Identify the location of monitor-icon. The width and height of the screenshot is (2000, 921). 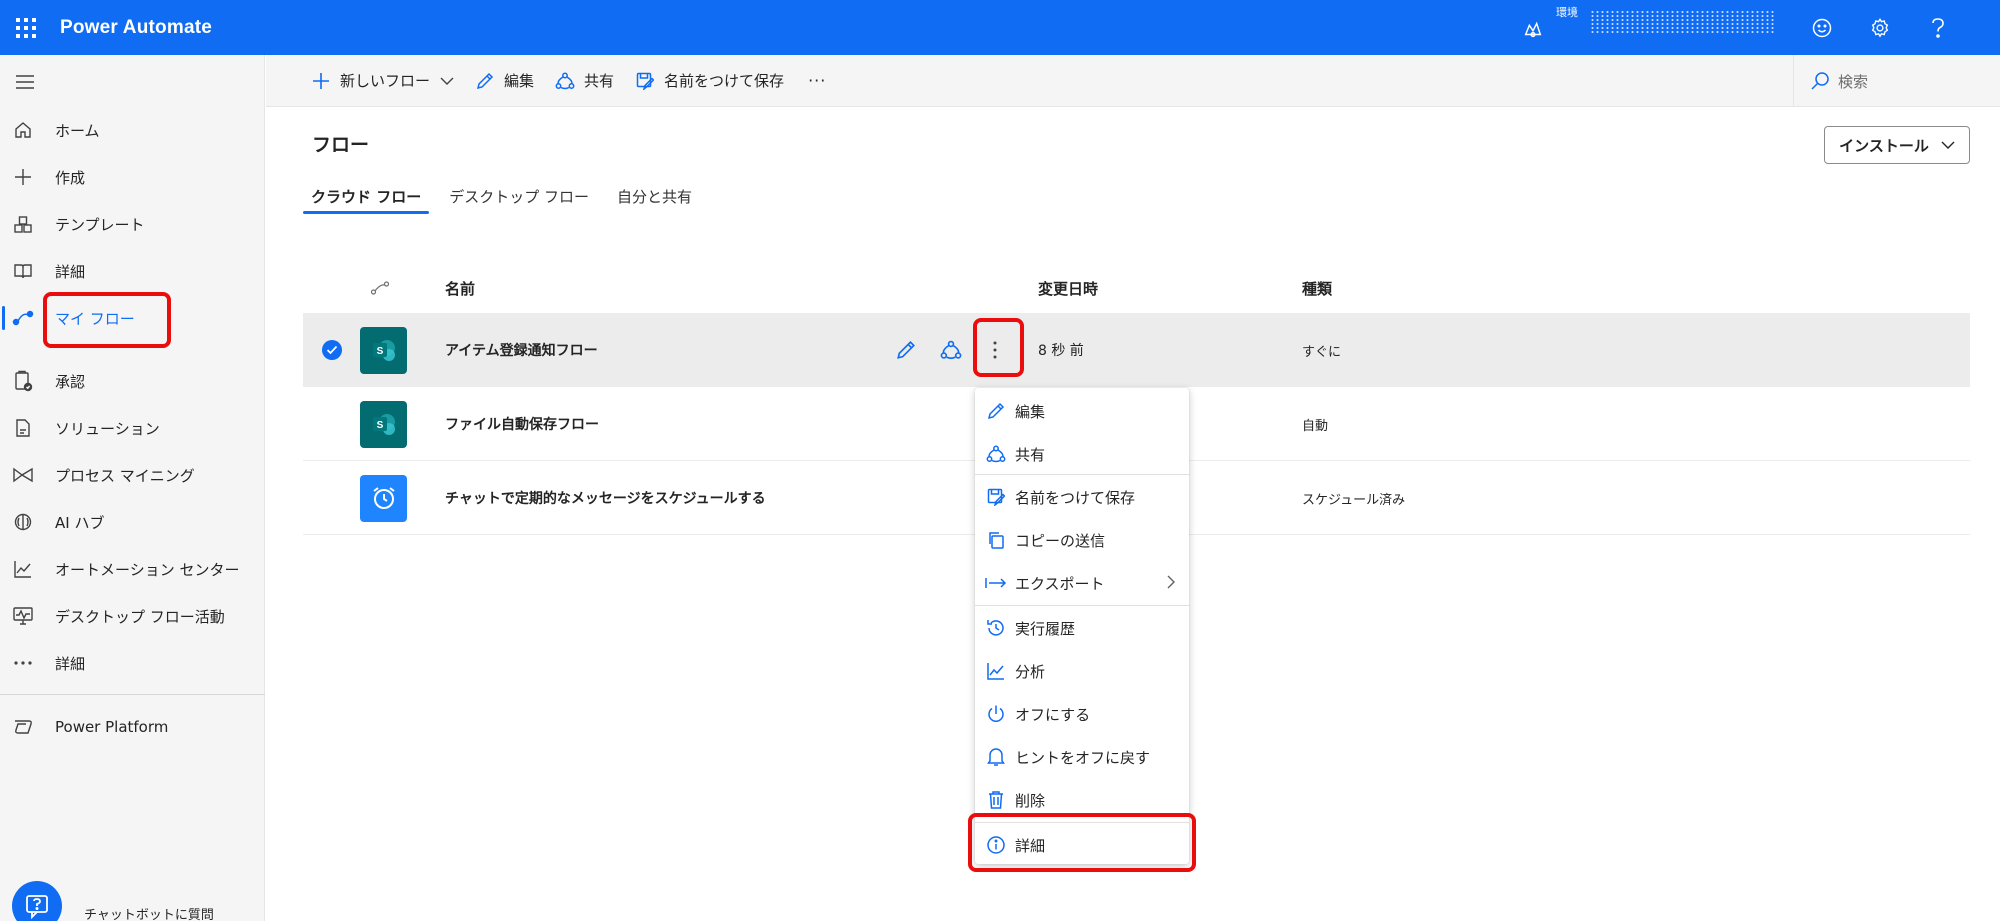
(23, 616).